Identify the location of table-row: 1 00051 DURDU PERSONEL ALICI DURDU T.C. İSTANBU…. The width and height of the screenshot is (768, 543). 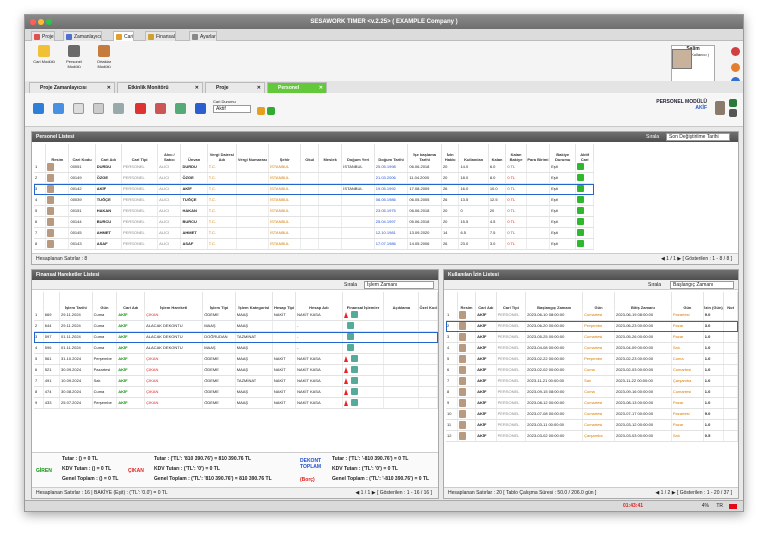
(314, 167).